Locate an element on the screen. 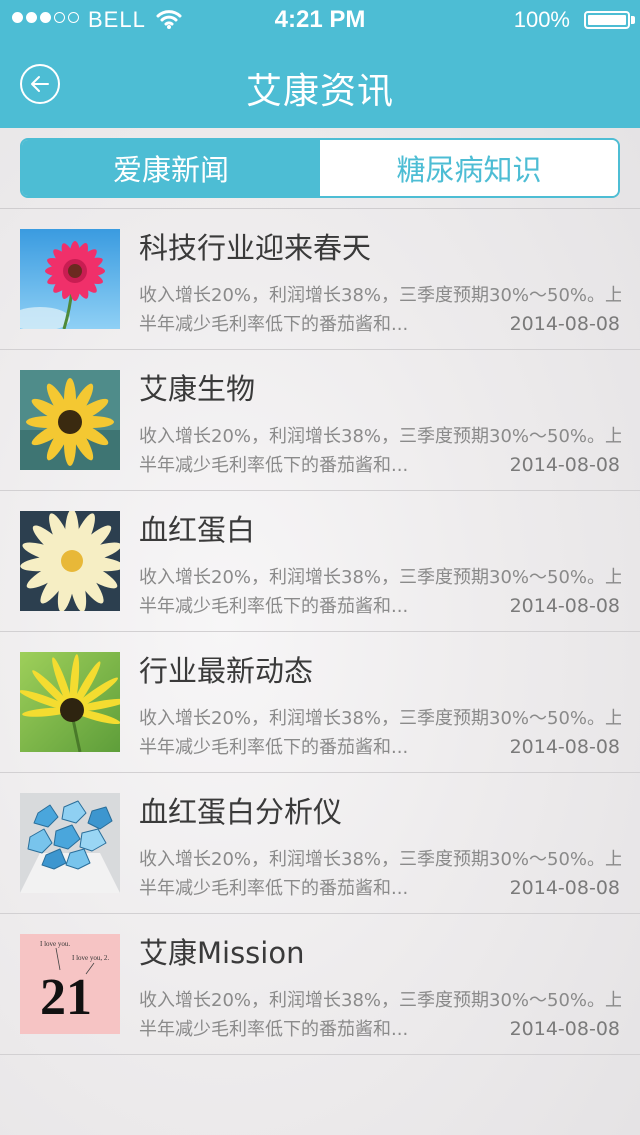 The image size is (640, 1135). battery-tip is located at coordinates (633, 20).